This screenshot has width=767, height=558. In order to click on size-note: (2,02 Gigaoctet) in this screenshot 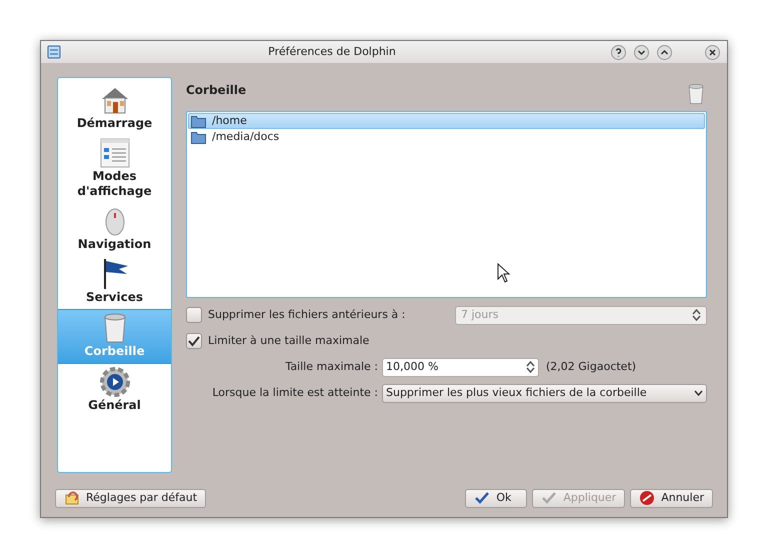, I will do `click(591, 366)`.